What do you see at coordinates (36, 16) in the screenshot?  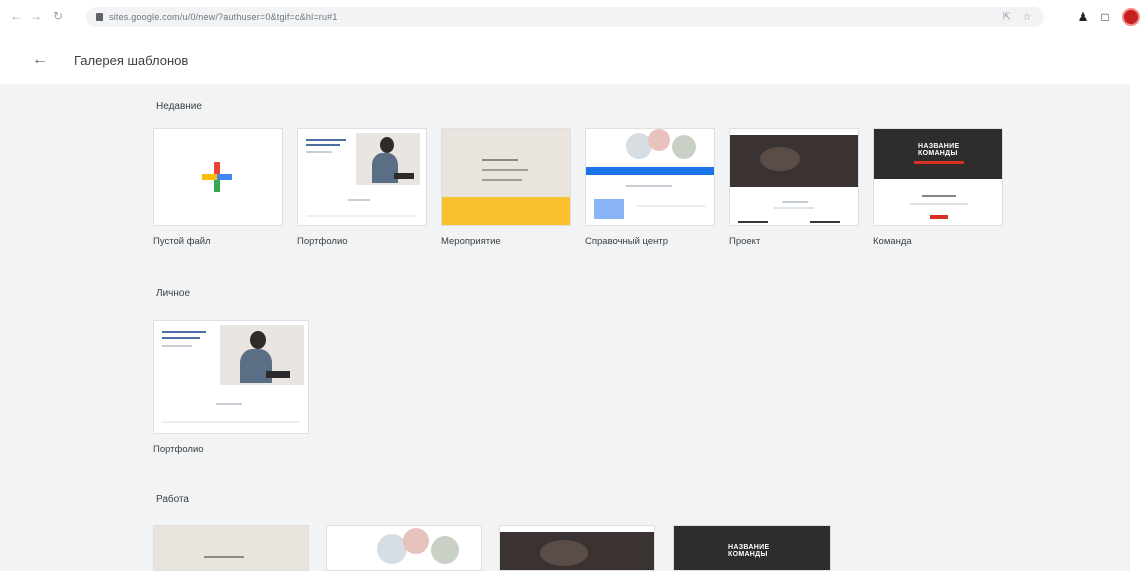 I see `forward-icon: →` at bounding box center [36, 16].